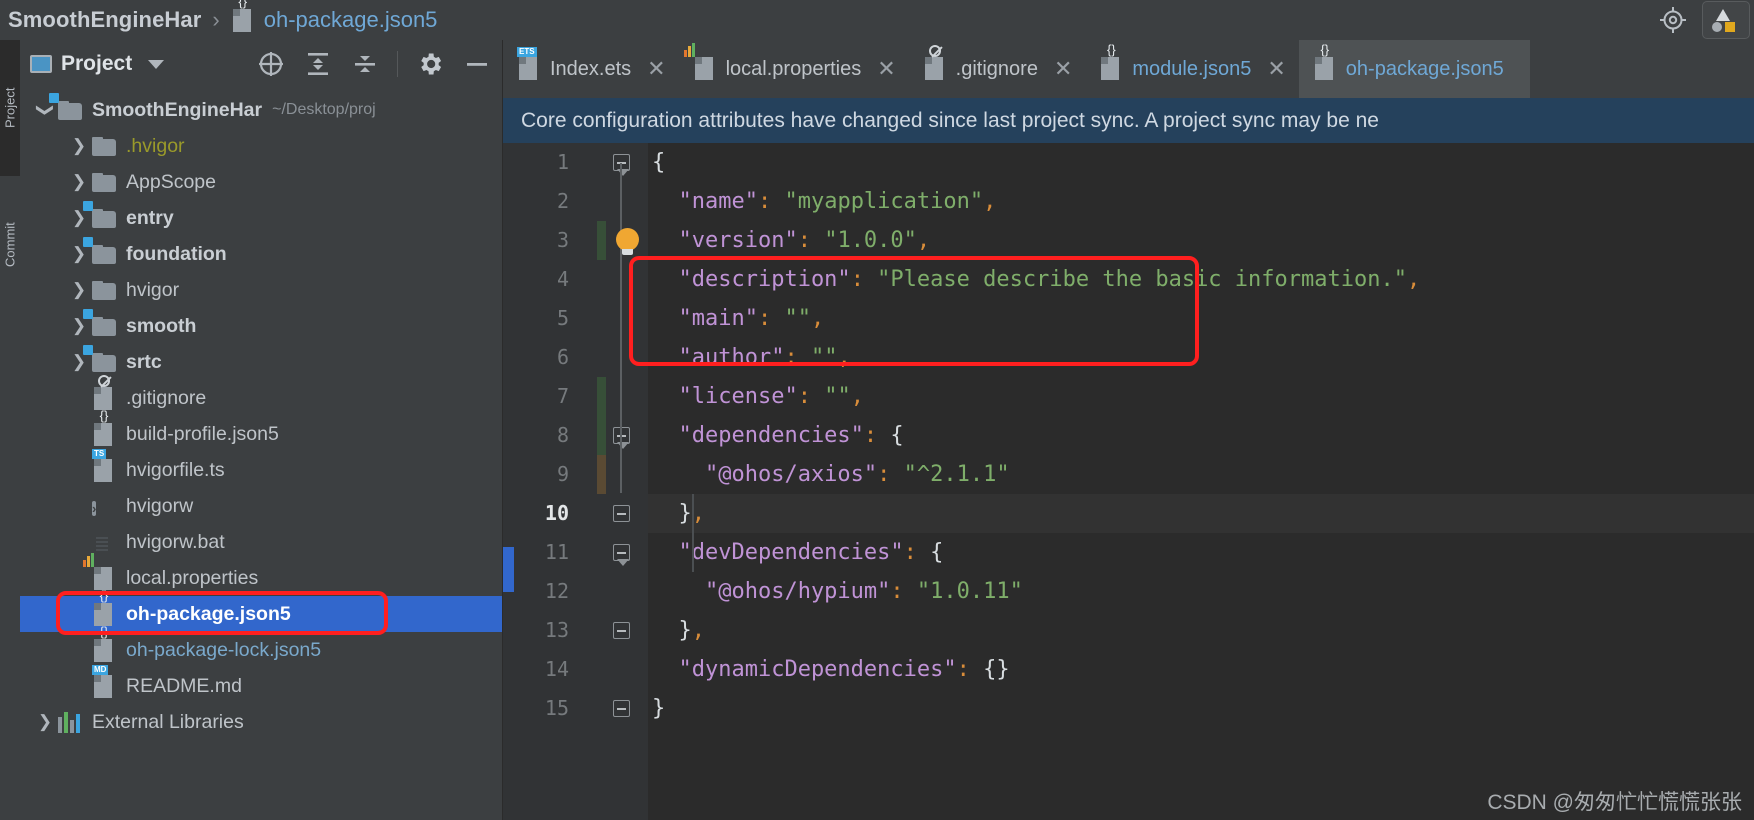 Image resolution: width=1754 pixels, height=820 pixels. I want to click on code-line: "author": "",, so click(1201, 357).